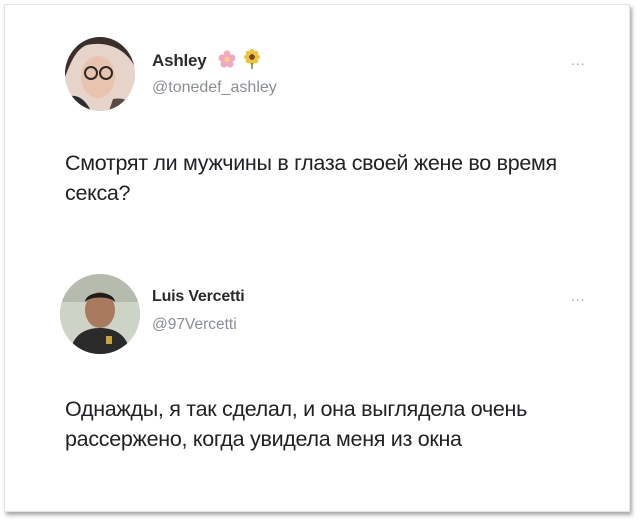 This screenshot has width=640, height=519. Describe the element at coordinates (198, 297) in the screenshot. I see `author-name: Luis Vercetti` at that location.